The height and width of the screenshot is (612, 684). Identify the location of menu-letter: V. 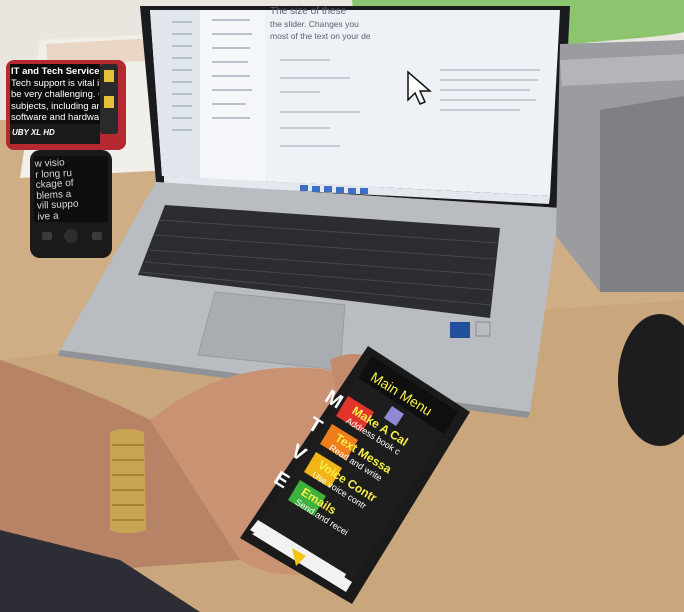
(298, 453).